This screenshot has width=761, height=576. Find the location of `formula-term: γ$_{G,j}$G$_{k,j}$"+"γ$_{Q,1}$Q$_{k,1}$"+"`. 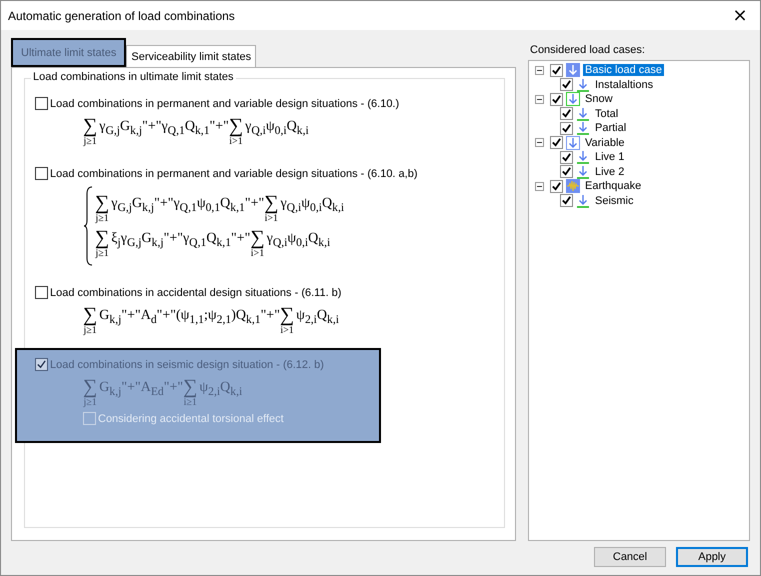

formula-term: γ$_{G,j}$G$_{k,j}$"+"γ$_{Q,1}$Q$_{k,1}$"+" is located at coordinates (164, 127).